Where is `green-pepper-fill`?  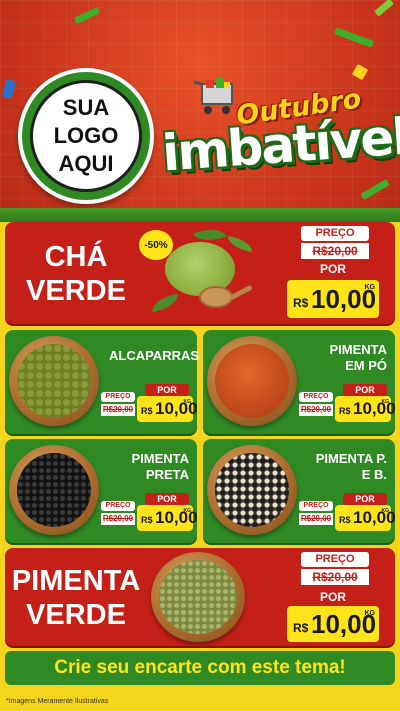 green-pepper-fill is located at coordinates (198, 597).